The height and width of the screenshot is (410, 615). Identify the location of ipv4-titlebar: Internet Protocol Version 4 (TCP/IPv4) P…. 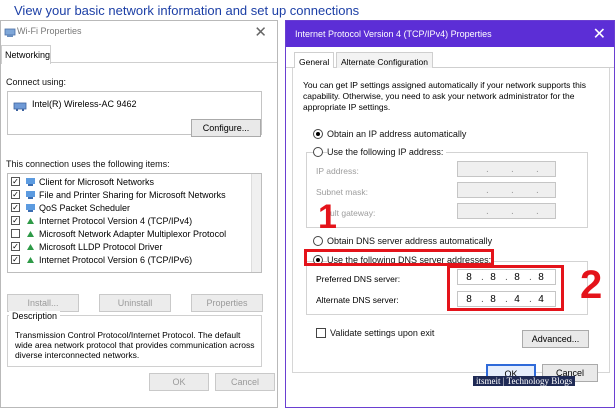
(450, 34).